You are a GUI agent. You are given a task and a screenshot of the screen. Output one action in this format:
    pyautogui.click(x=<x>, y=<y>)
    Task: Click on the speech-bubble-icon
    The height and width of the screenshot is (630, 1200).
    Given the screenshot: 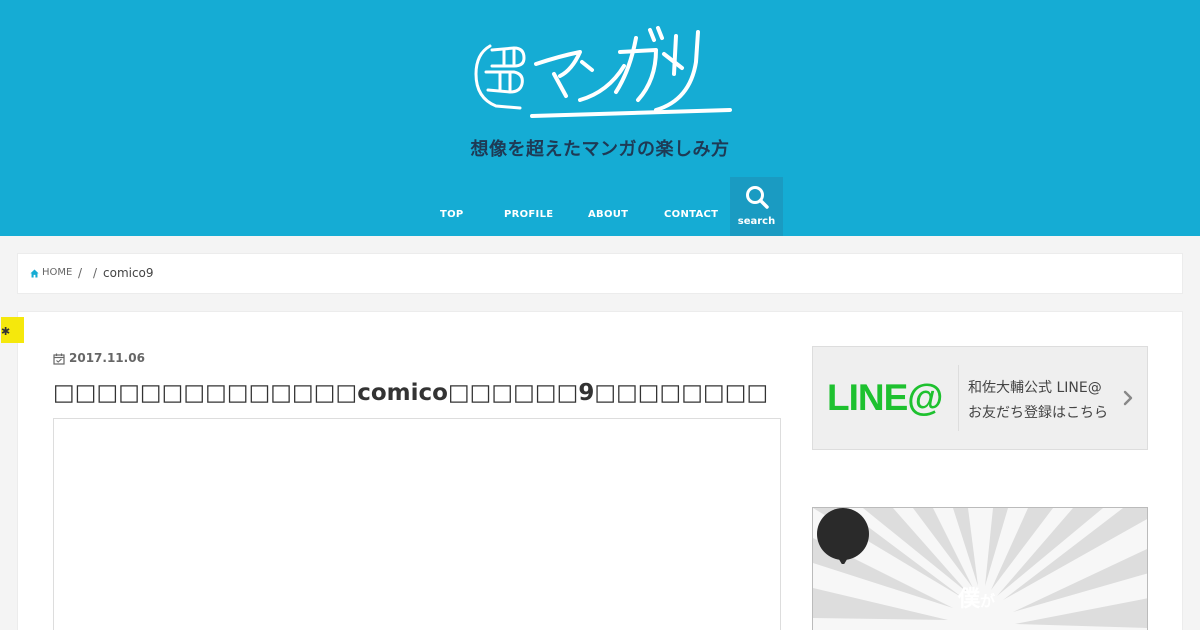 What is the action you would take?
    pyautogui.click(x=843, y=536)
    